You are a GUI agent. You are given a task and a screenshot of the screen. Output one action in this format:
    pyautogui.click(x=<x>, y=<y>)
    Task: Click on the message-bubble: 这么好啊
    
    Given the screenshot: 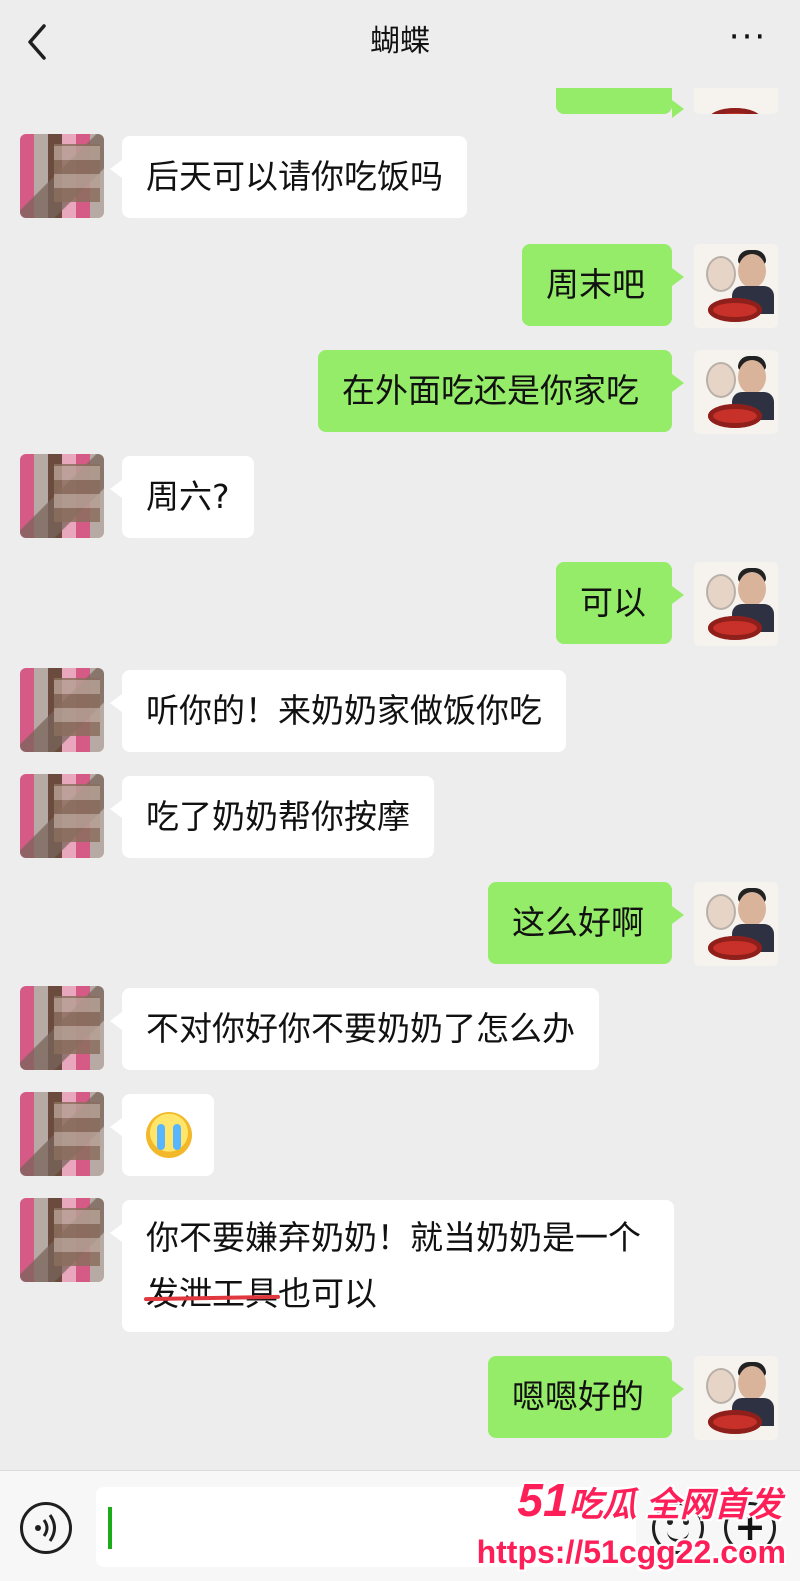 What is the action you would take?
    pyautogui.click(x=586, y=923)
    